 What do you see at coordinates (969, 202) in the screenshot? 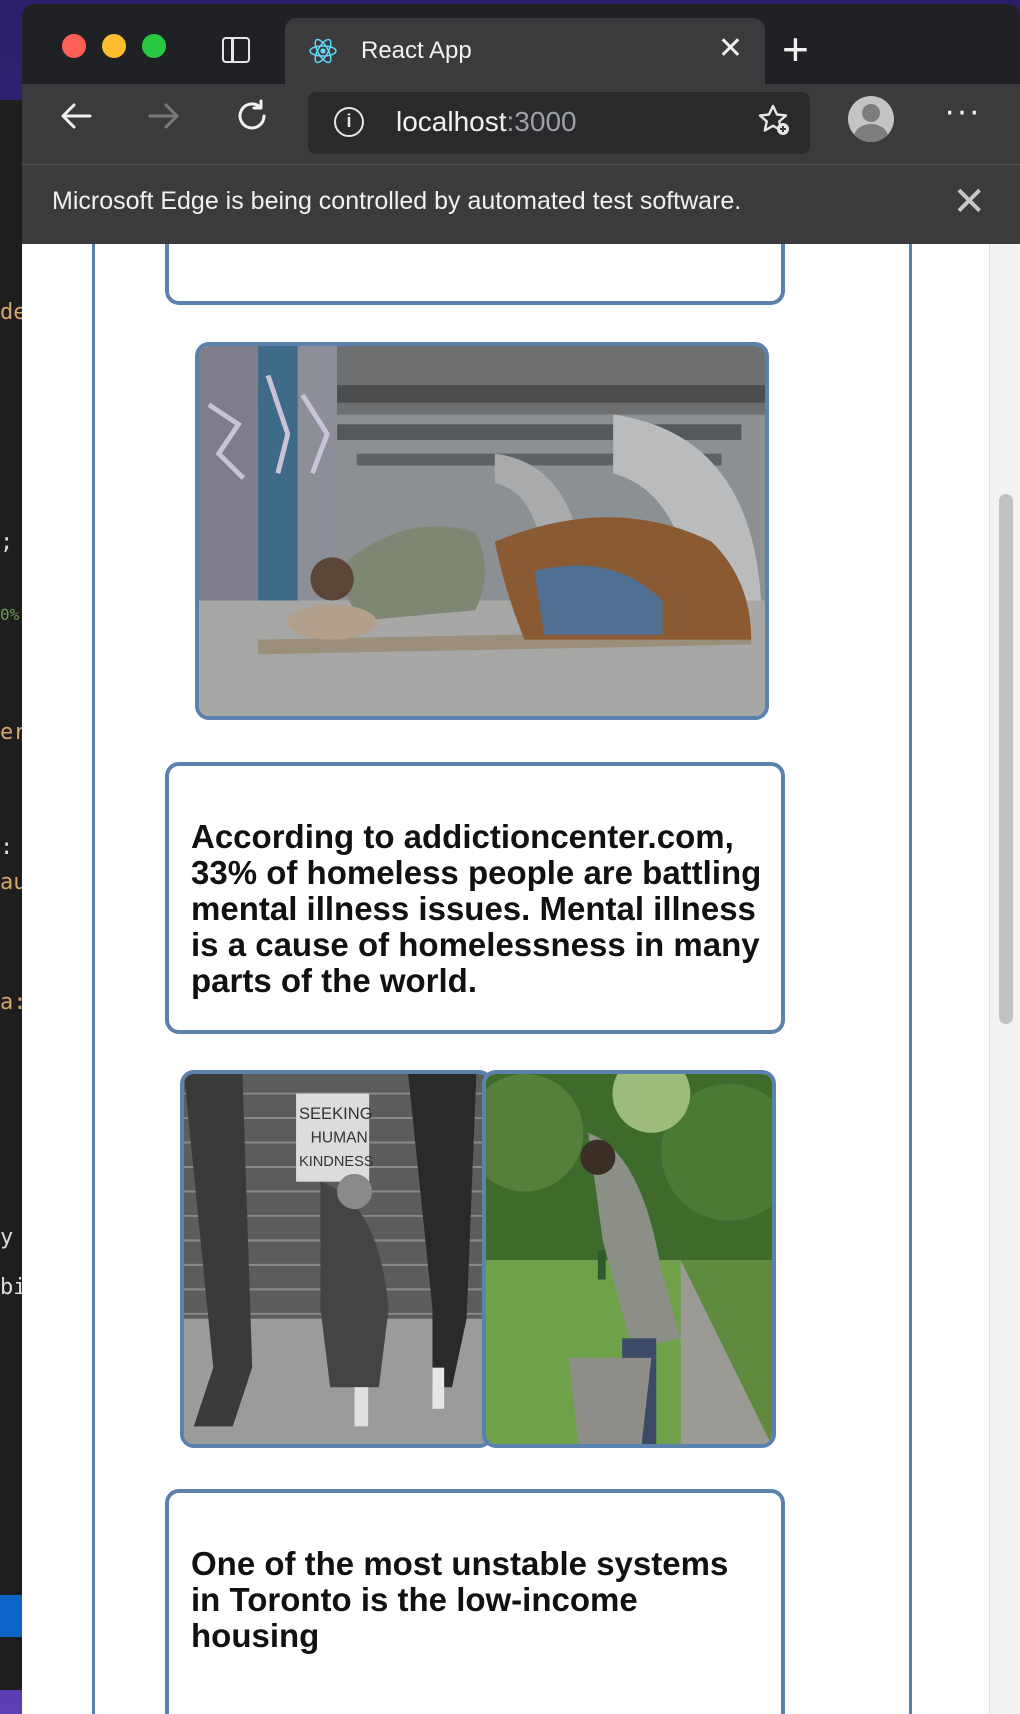
I see `infobar-close-icon: ✕` at bounding box center [969, 202].